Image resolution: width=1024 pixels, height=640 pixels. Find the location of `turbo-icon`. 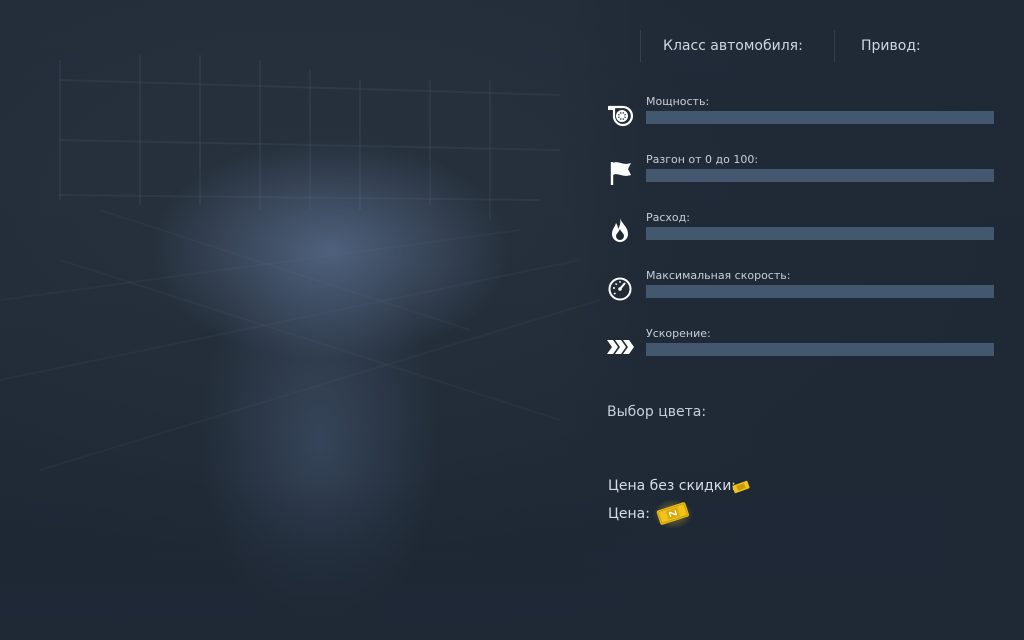

turbo-icon is located at coordinates (620, 114).